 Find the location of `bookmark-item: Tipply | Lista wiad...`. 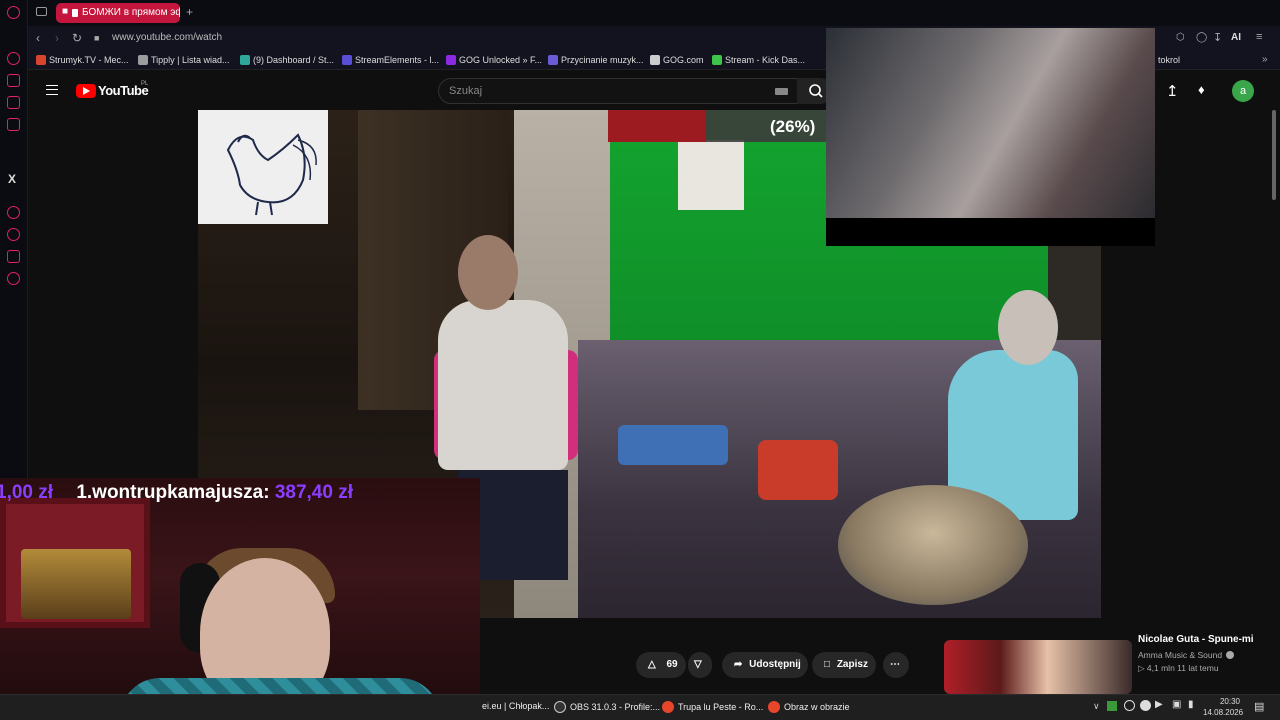

bookmark-item: Tipply | Lista wiad... is located at coordinates (184, 60).